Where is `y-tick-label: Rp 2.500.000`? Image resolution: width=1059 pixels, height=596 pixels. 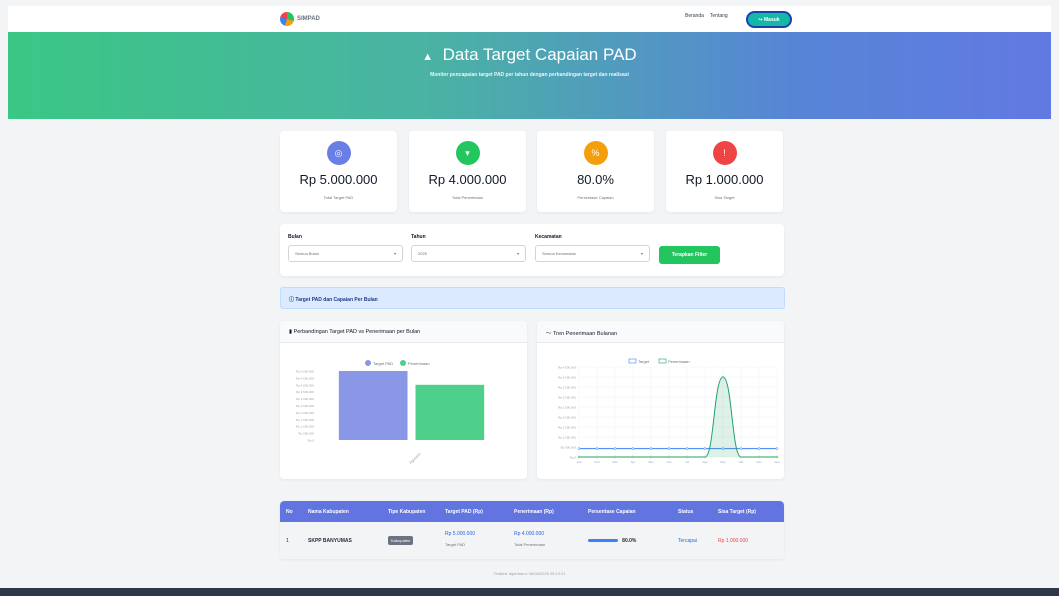 y-tick-label: Rp 2.500.000 is located at coordinates (305, 406).